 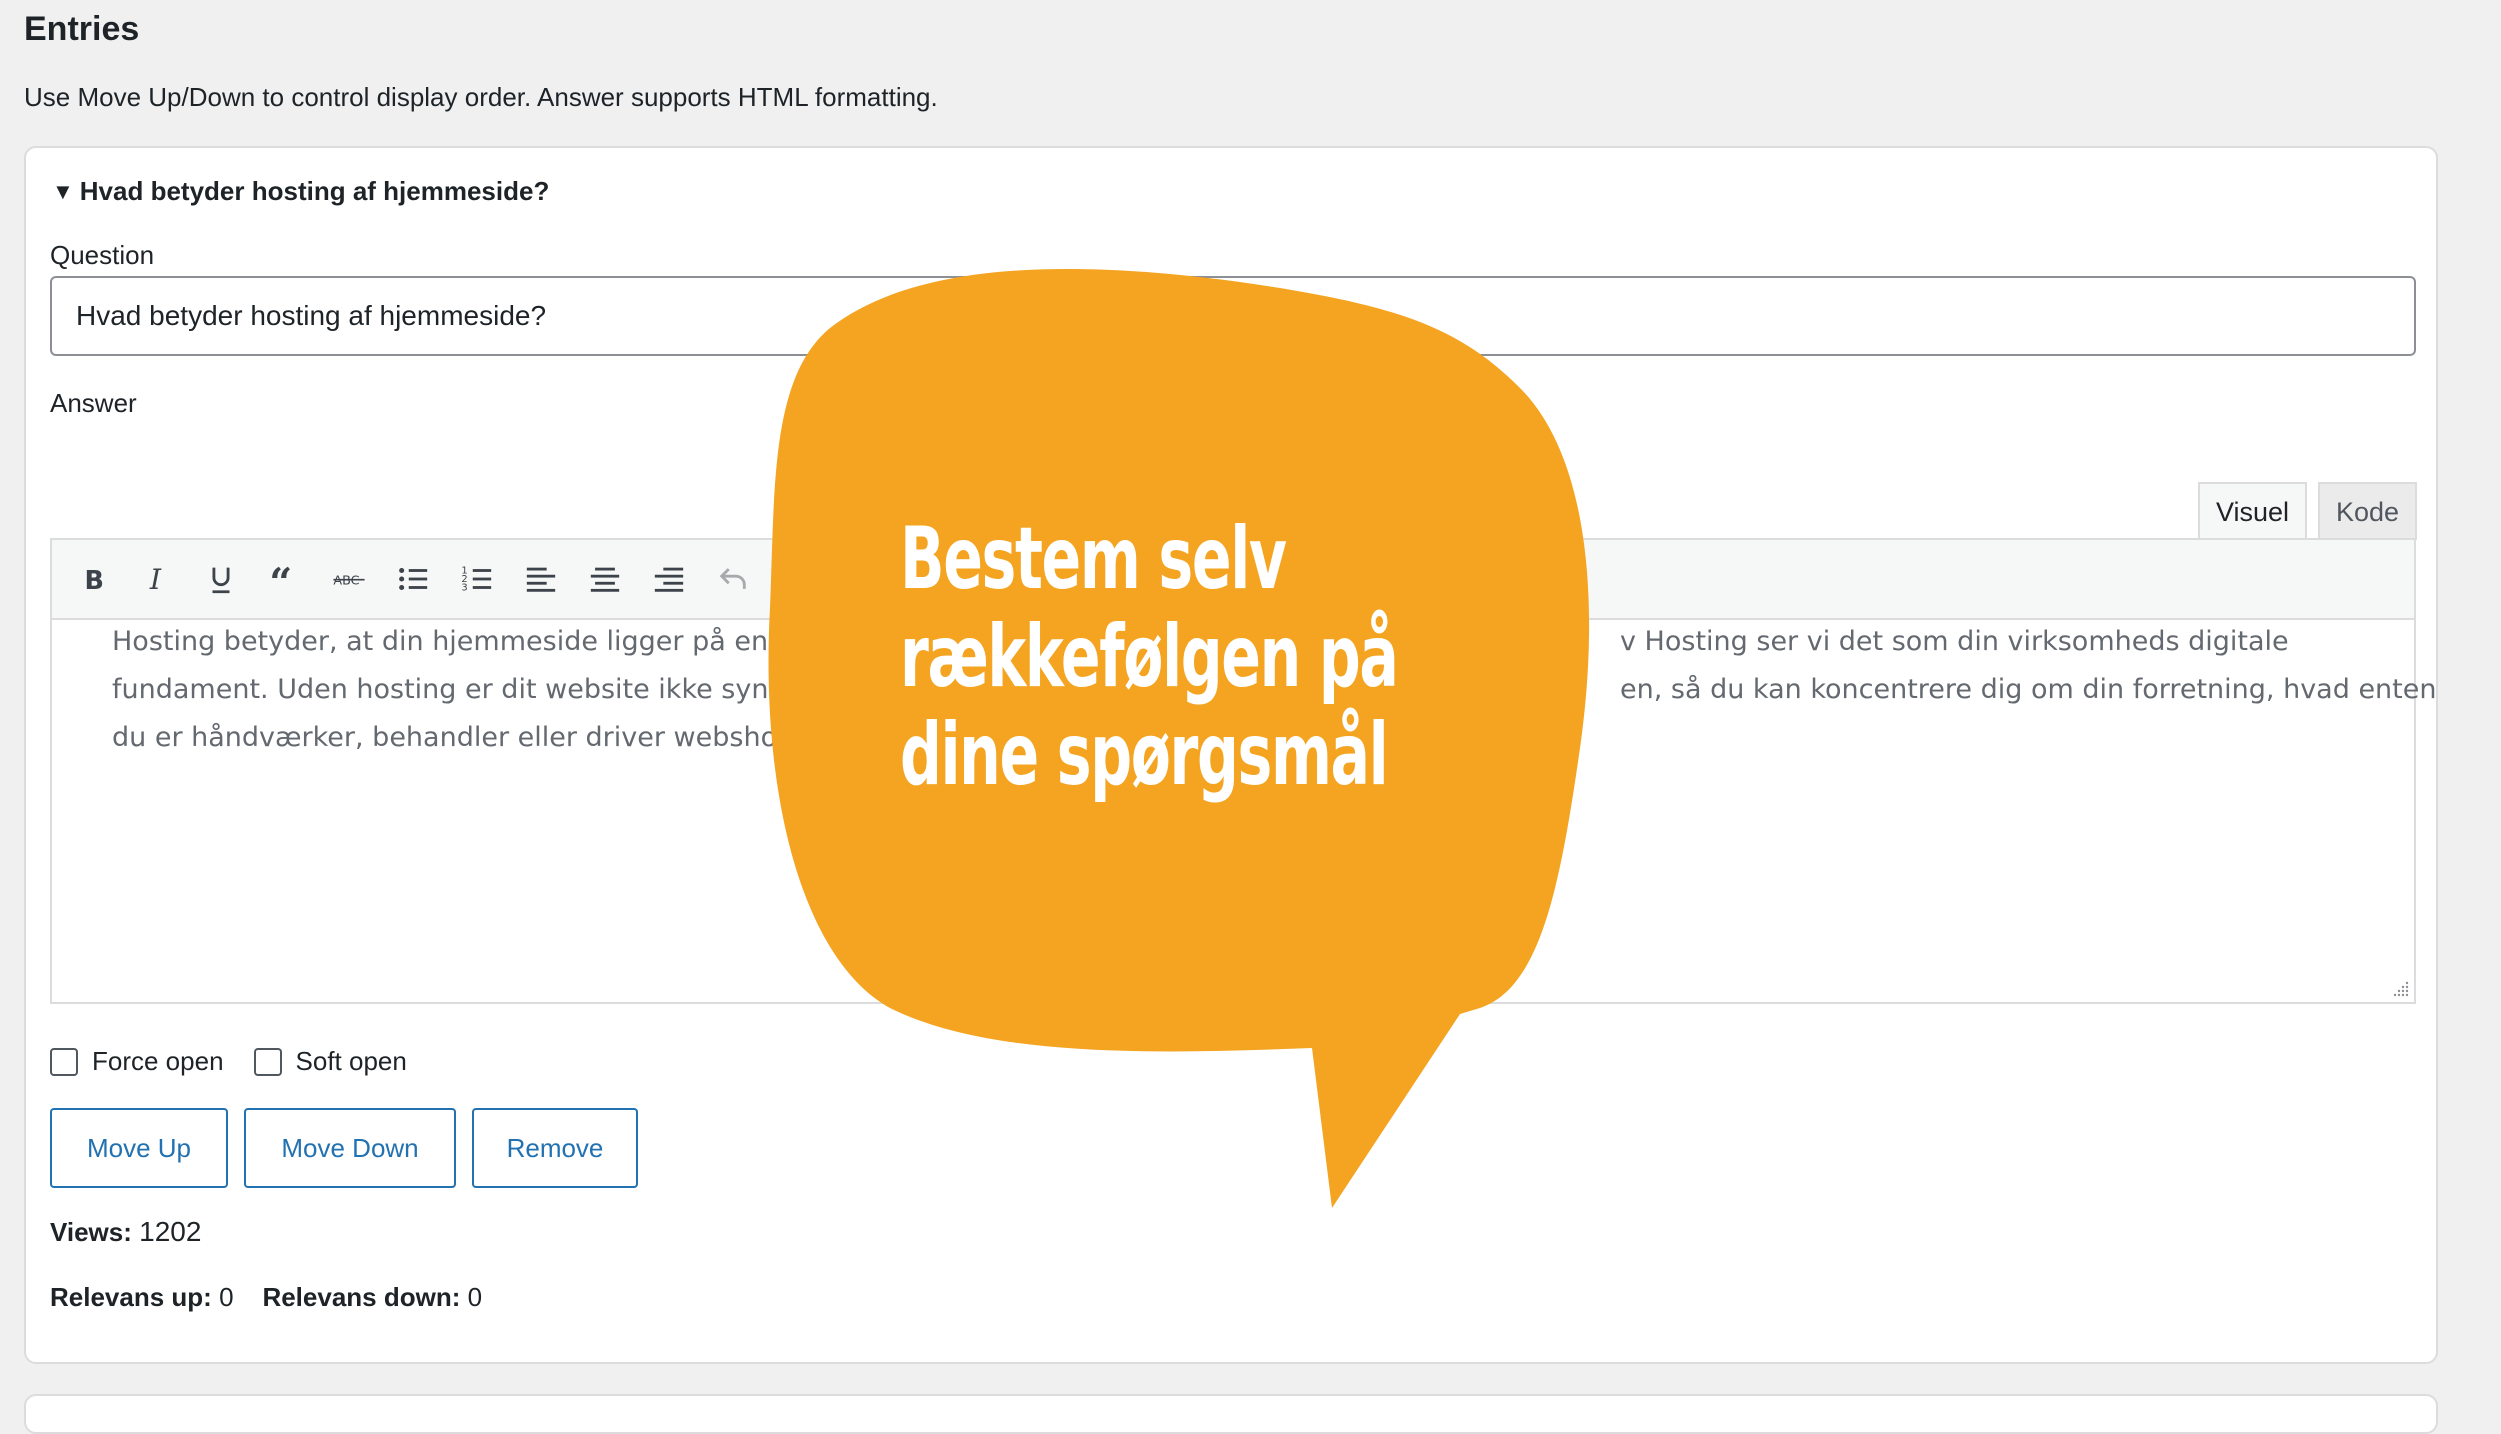 I want to click on undo-icon, so click(x=733, y=579).